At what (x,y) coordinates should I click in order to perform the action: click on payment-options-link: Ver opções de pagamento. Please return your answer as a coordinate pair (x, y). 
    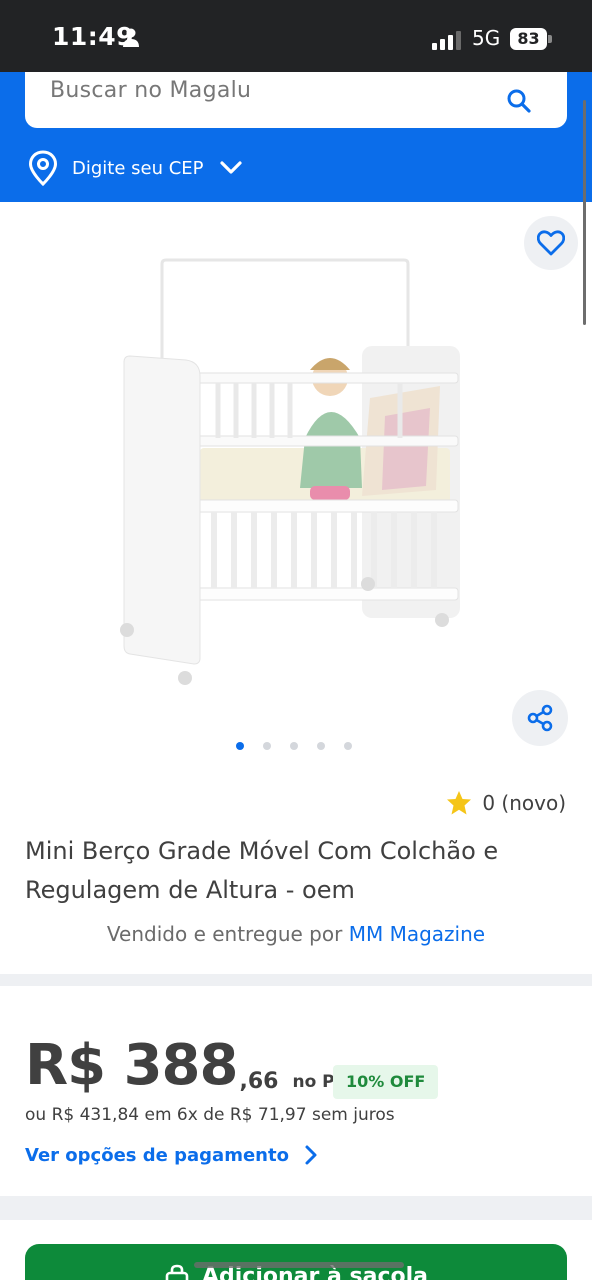
    Looking at the image, I should click on (172, 1155).